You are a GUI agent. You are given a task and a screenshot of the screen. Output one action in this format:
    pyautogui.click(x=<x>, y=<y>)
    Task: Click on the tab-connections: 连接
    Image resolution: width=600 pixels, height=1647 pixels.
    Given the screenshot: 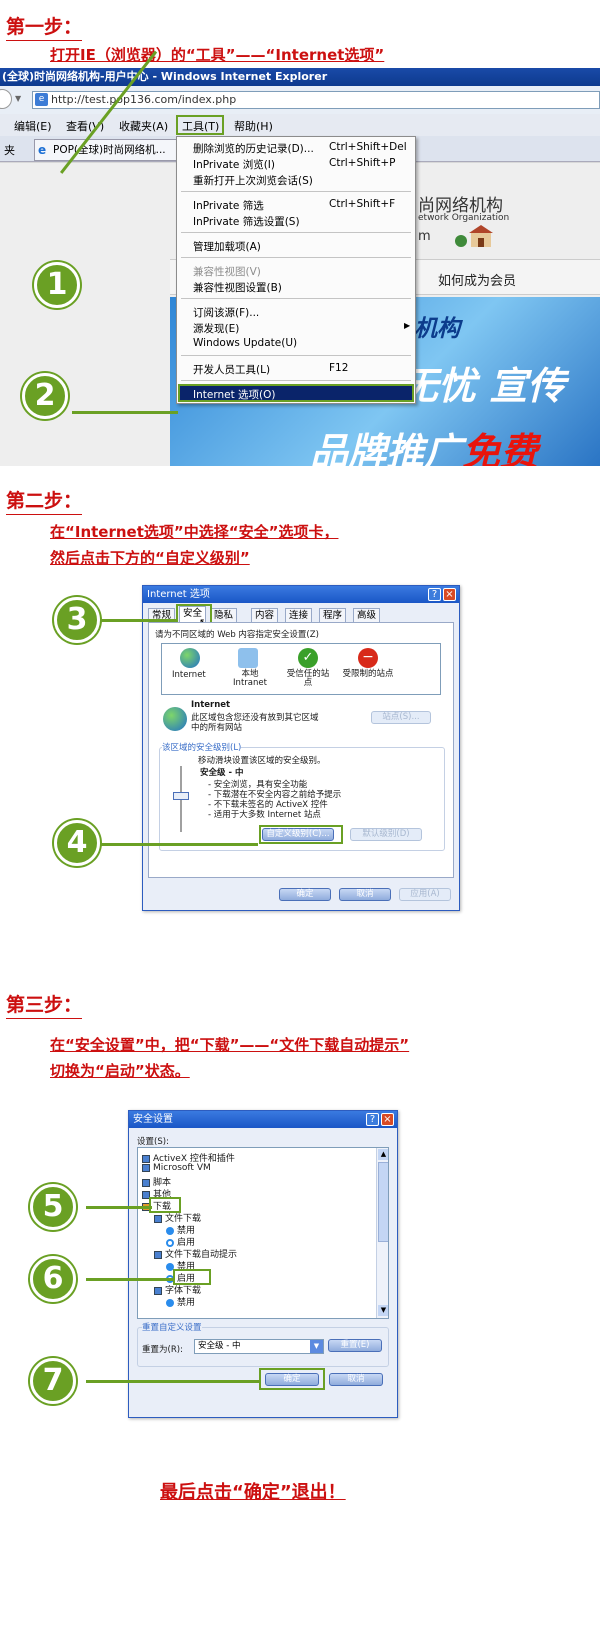 What is the action you would take?
    pyautogui.click(x=298, y=615)
    